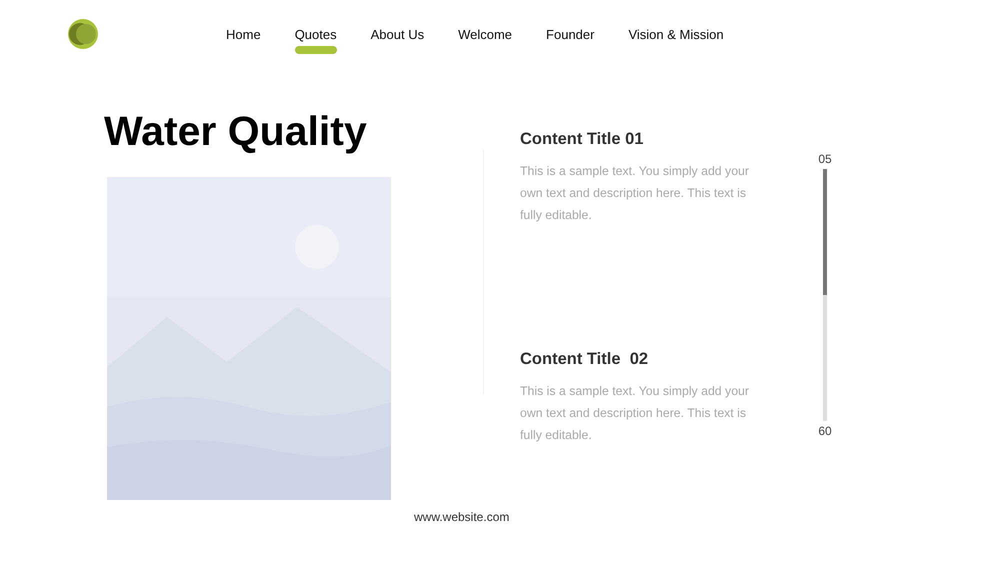 Image resolution: width=1000 pixels, height=563 pixels. What do you see at coordinates (236, 131) in the screenshot?
I see `page-title: Water Quality` at bounding box center [236, 131].